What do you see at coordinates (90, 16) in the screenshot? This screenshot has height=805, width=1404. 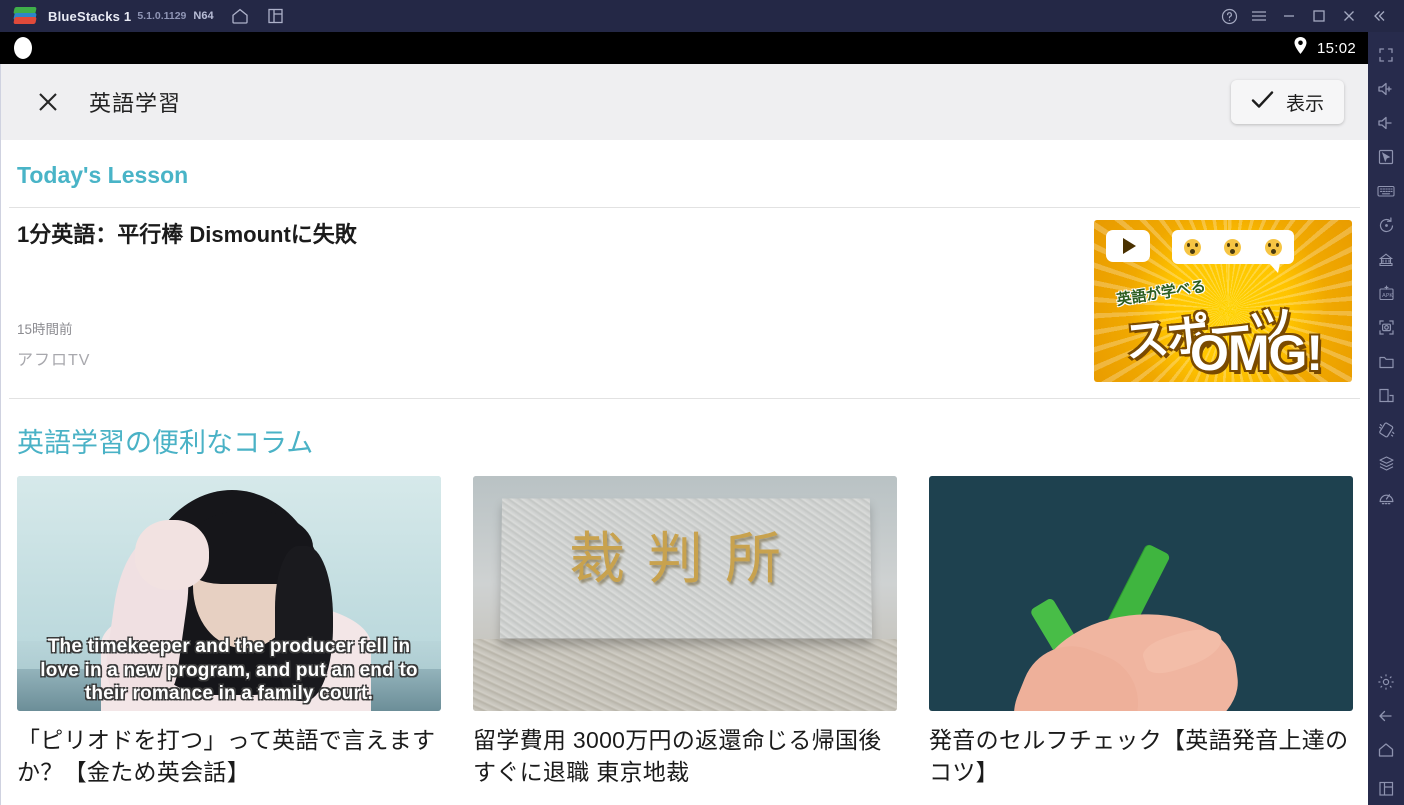 I see `app-name-label: BlueStacks 1` at bounding box center [90, 16].